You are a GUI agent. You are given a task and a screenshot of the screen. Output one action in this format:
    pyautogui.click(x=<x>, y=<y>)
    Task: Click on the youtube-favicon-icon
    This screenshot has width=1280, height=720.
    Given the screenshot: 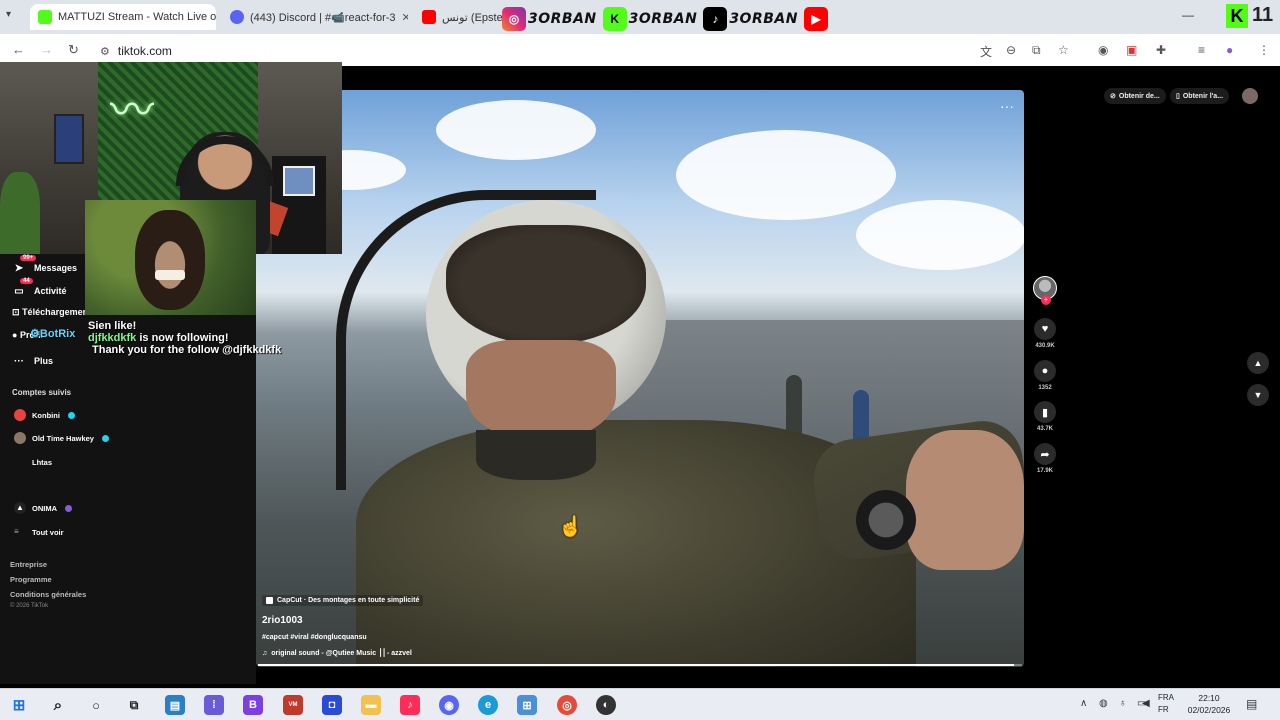 What is the action you would take?
    pyautogui.click(x=429, y=17)
    